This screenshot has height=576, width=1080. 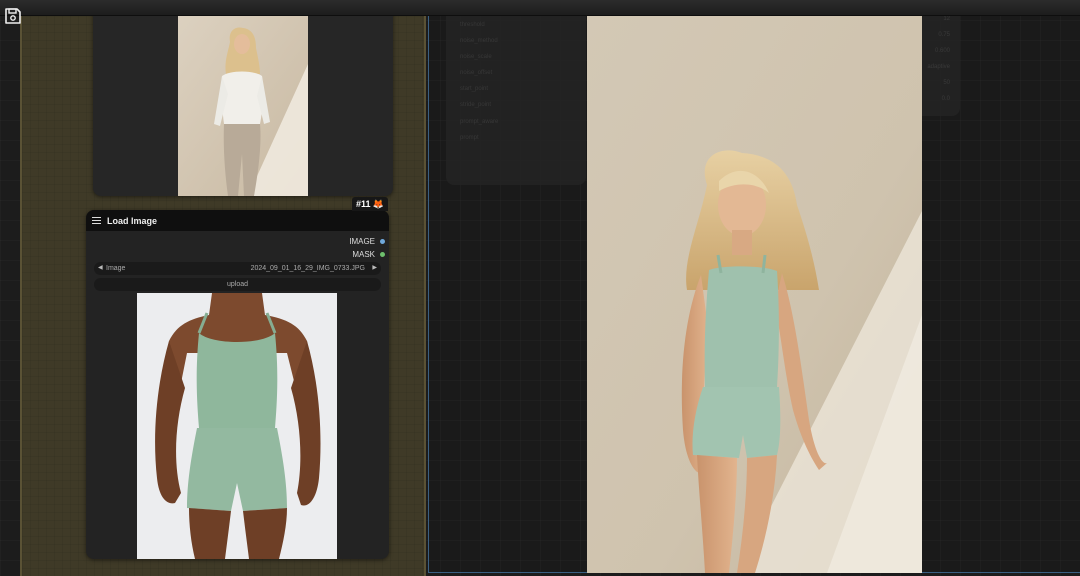 What do you see at coordinates (382, 254) in the screenshot?
I see `output-socket-mask` at bounding box center [382, 254].